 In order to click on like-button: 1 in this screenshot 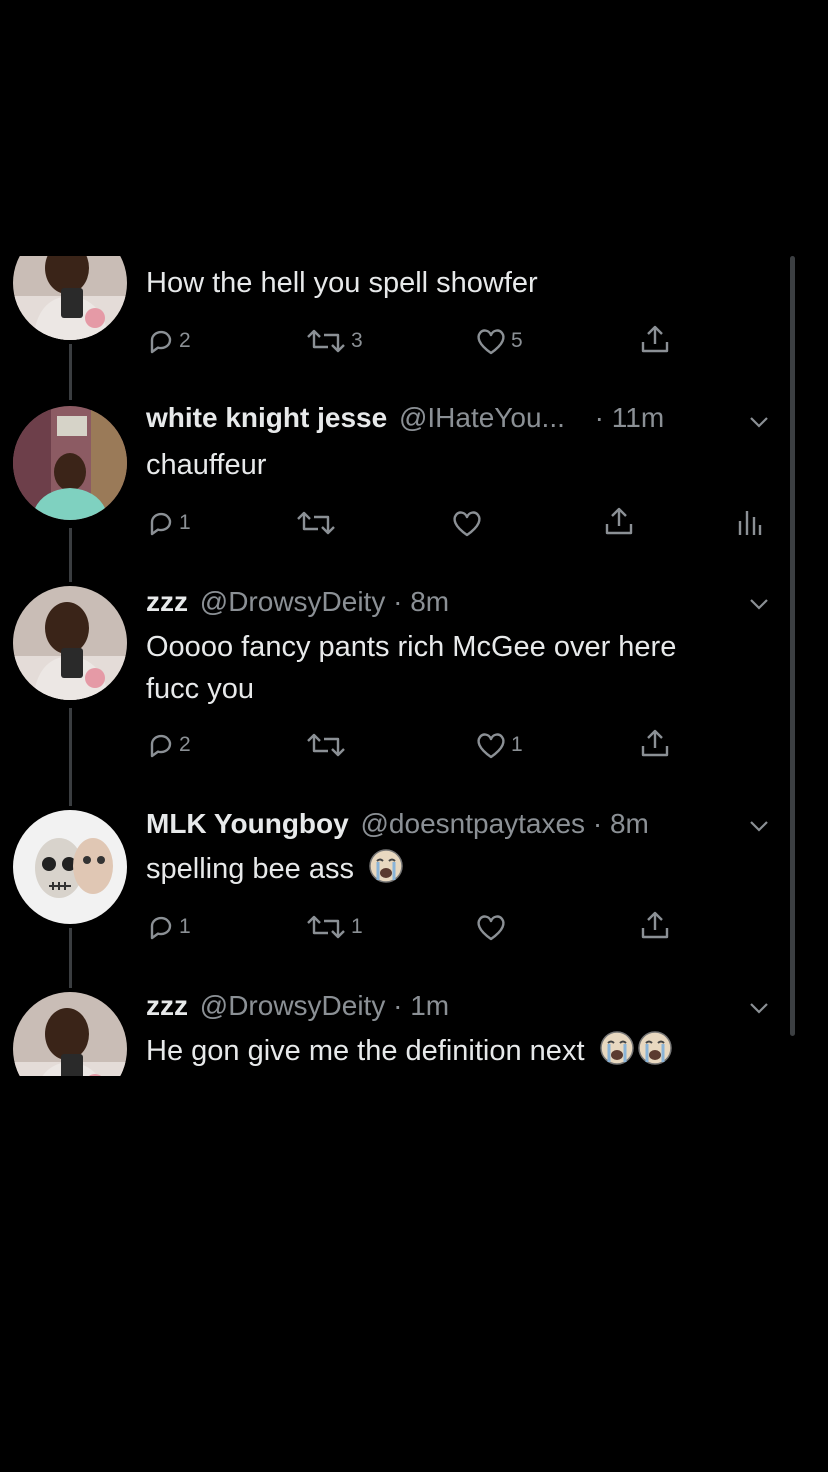, I will do `click(498, 745)`.